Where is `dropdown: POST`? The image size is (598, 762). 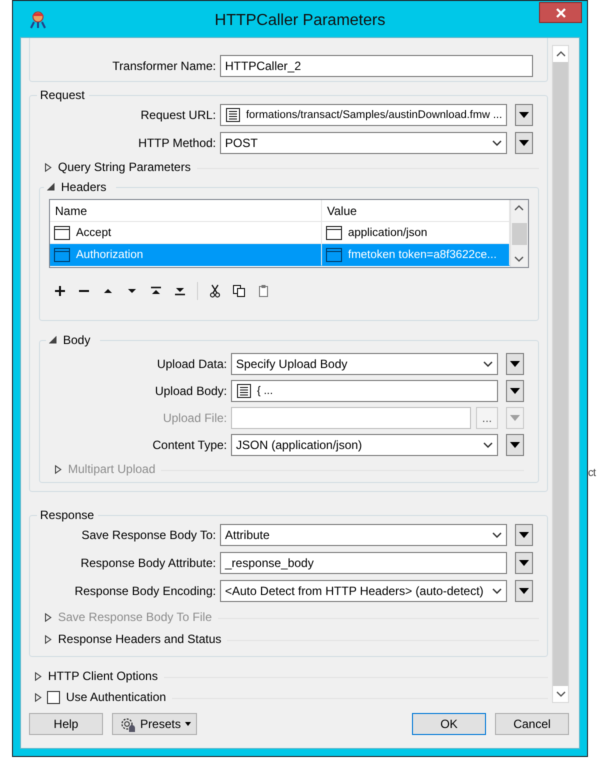
dropdown: POST is located at coordinates (363, 143).